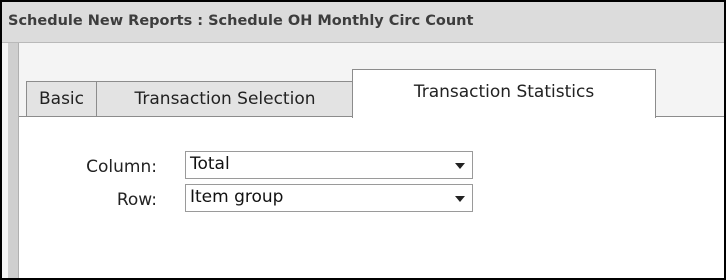 The height and width of the screenshot is (280, 726). What do you see at coordinates (504, 93) in the screenshot?
I see `tab-transaction-statistics: Transaction Statistics` at bounding box center [504, 93].